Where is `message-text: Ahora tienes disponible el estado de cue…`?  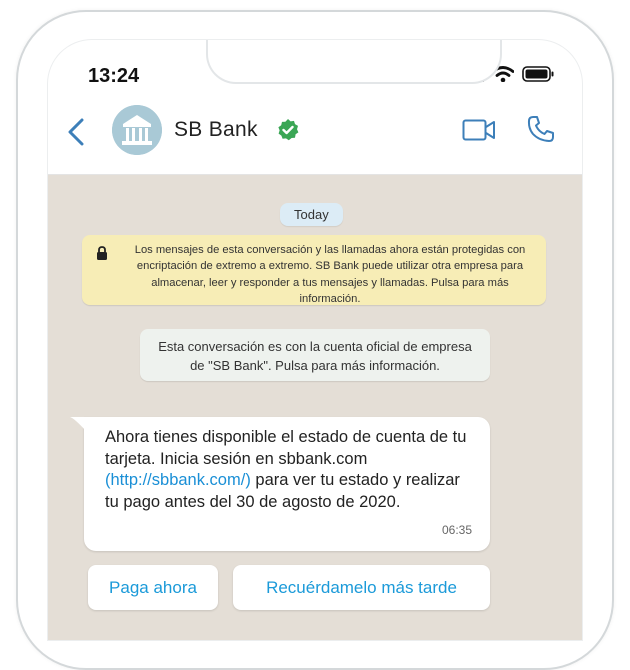
message-text: Ahora tienes disponible el estado de cue… is located at coordinates (286, 448).